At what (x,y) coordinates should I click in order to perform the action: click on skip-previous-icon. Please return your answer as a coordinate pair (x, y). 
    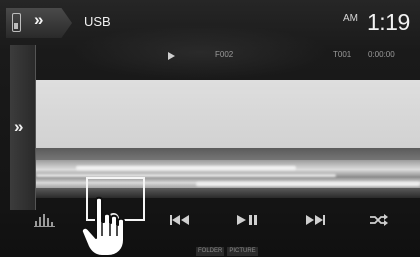
    Looking at the image, I should click on (179, 220).